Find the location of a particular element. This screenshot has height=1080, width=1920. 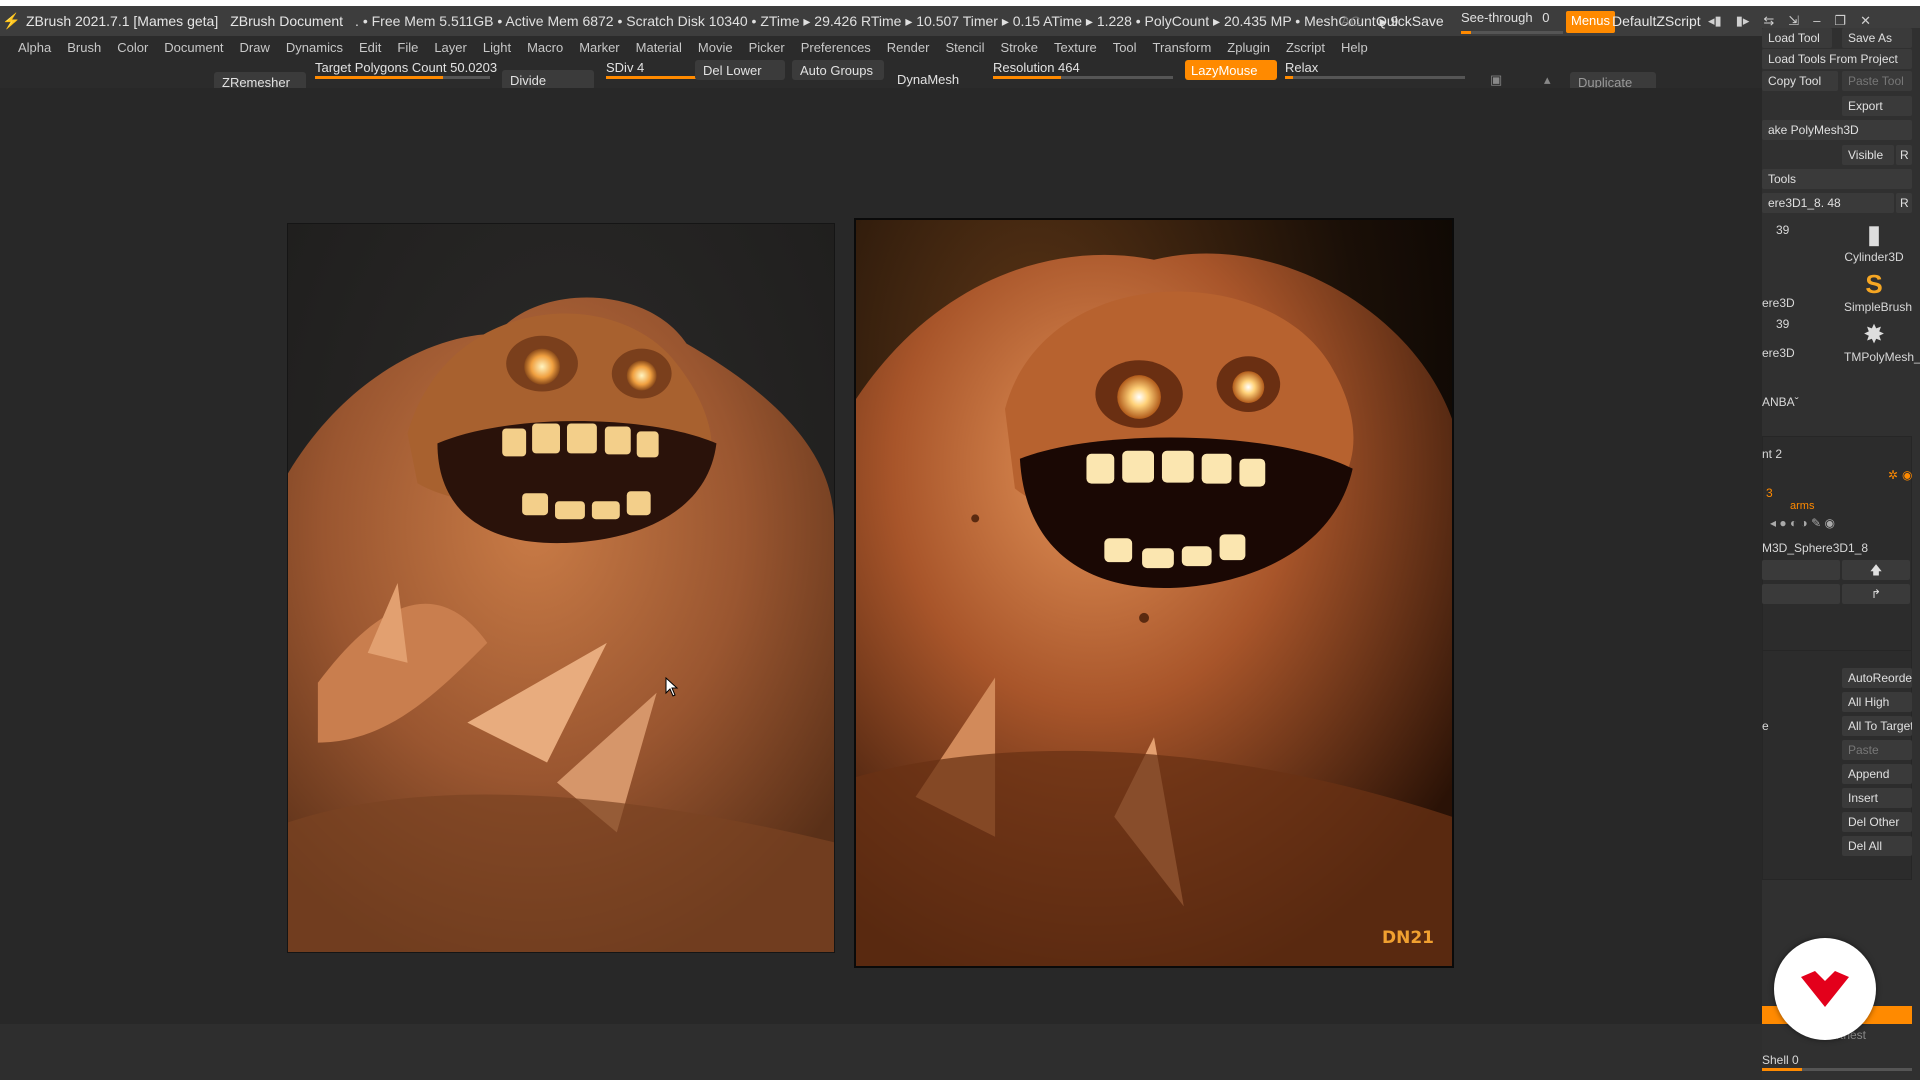

del-lower-button: Del Lower is located at coordinates (740, 70).